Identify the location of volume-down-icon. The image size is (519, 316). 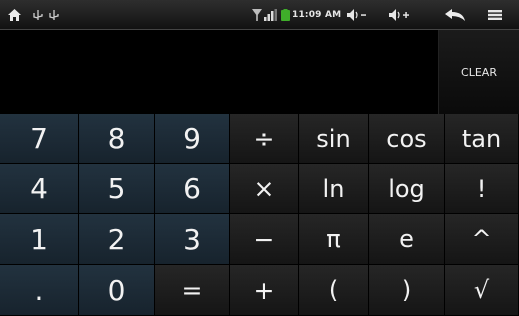
(357, 15).